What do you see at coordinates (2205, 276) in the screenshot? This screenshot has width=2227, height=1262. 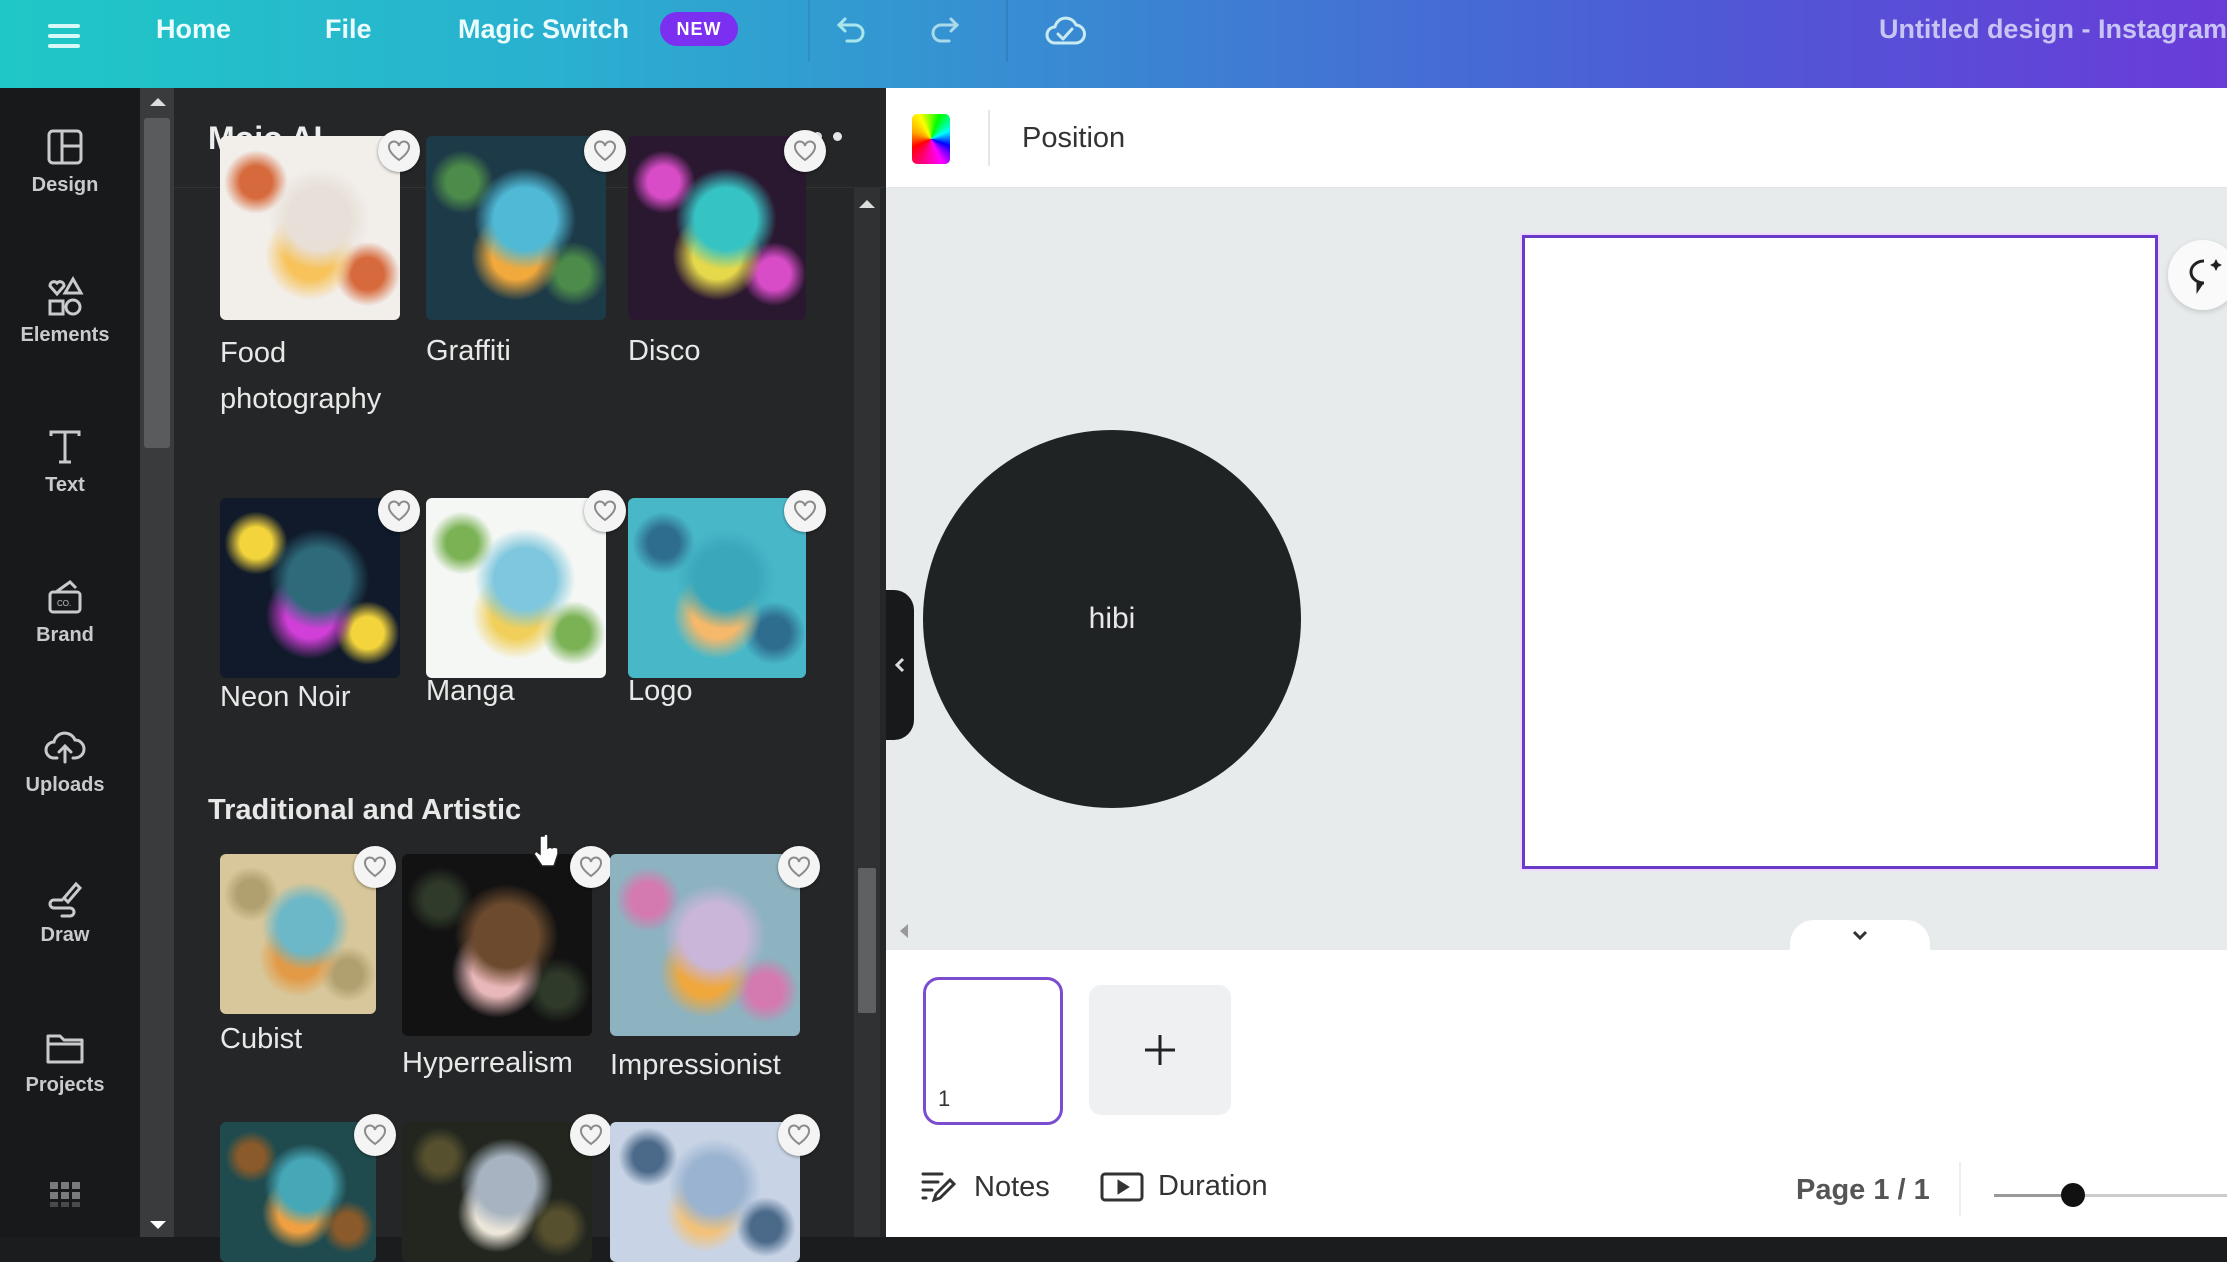 I see `ai-chat-icon` at bounding box center [2205, 276].